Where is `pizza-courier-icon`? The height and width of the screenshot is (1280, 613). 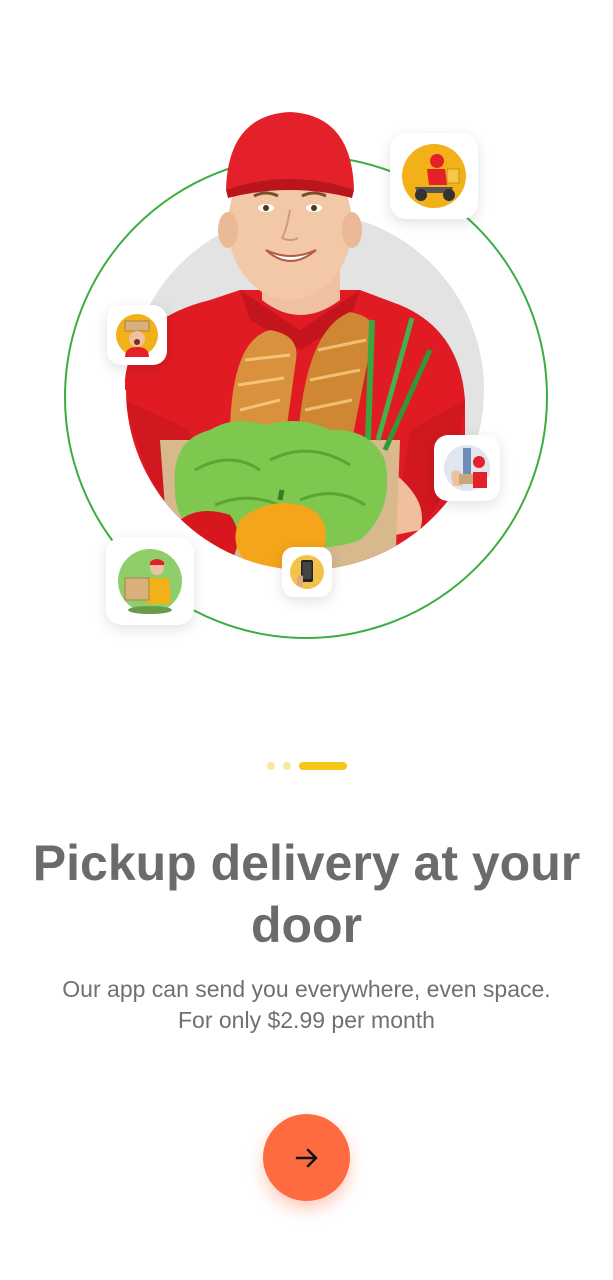
pizza-courier-icon is located at coordinates (150, 581).